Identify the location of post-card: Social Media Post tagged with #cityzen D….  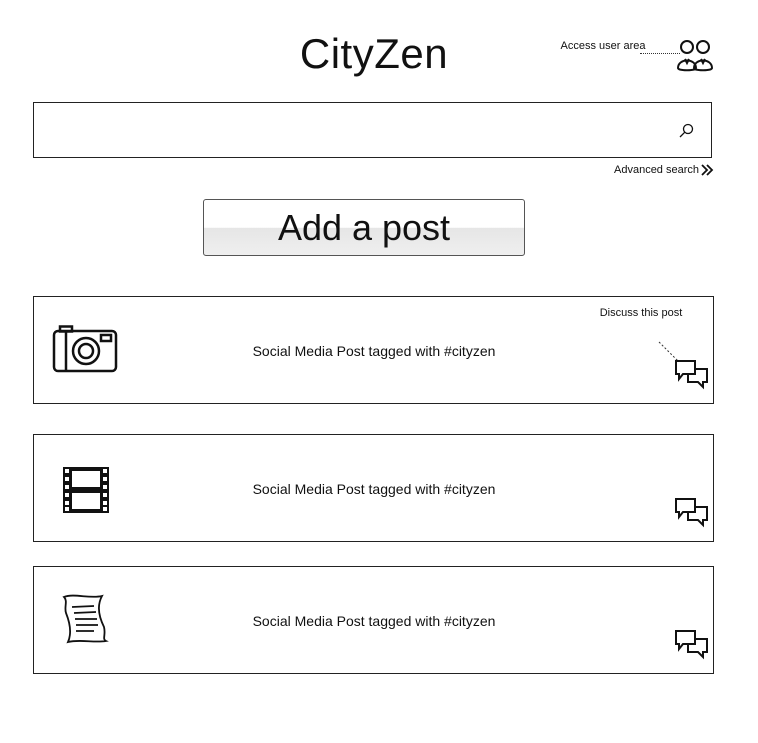
(373, 350).